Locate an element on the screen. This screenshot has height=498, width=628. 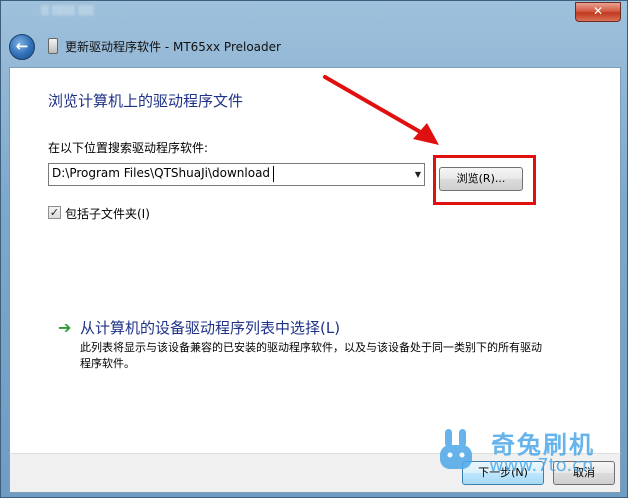
next-button: 下一步(N) is located at coordinates (503, 473).